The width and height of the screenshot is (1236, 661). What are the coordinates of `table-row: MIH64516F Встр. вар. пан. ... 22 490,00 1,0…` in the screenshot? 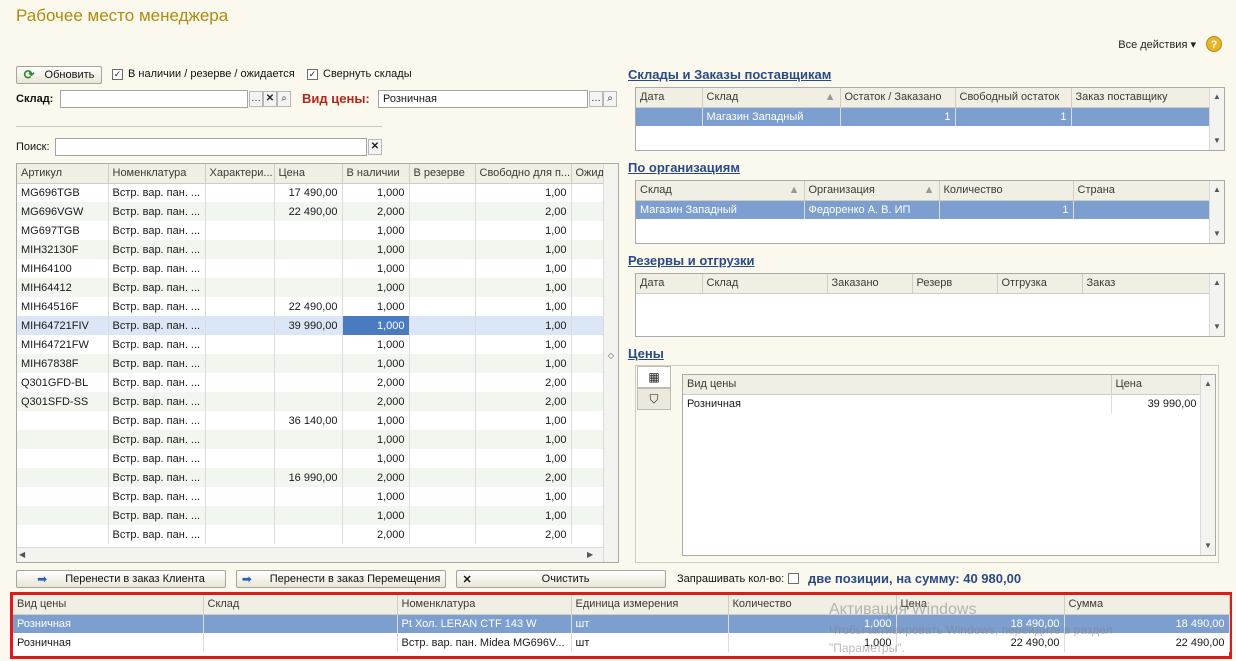 It's located at (311, 306).